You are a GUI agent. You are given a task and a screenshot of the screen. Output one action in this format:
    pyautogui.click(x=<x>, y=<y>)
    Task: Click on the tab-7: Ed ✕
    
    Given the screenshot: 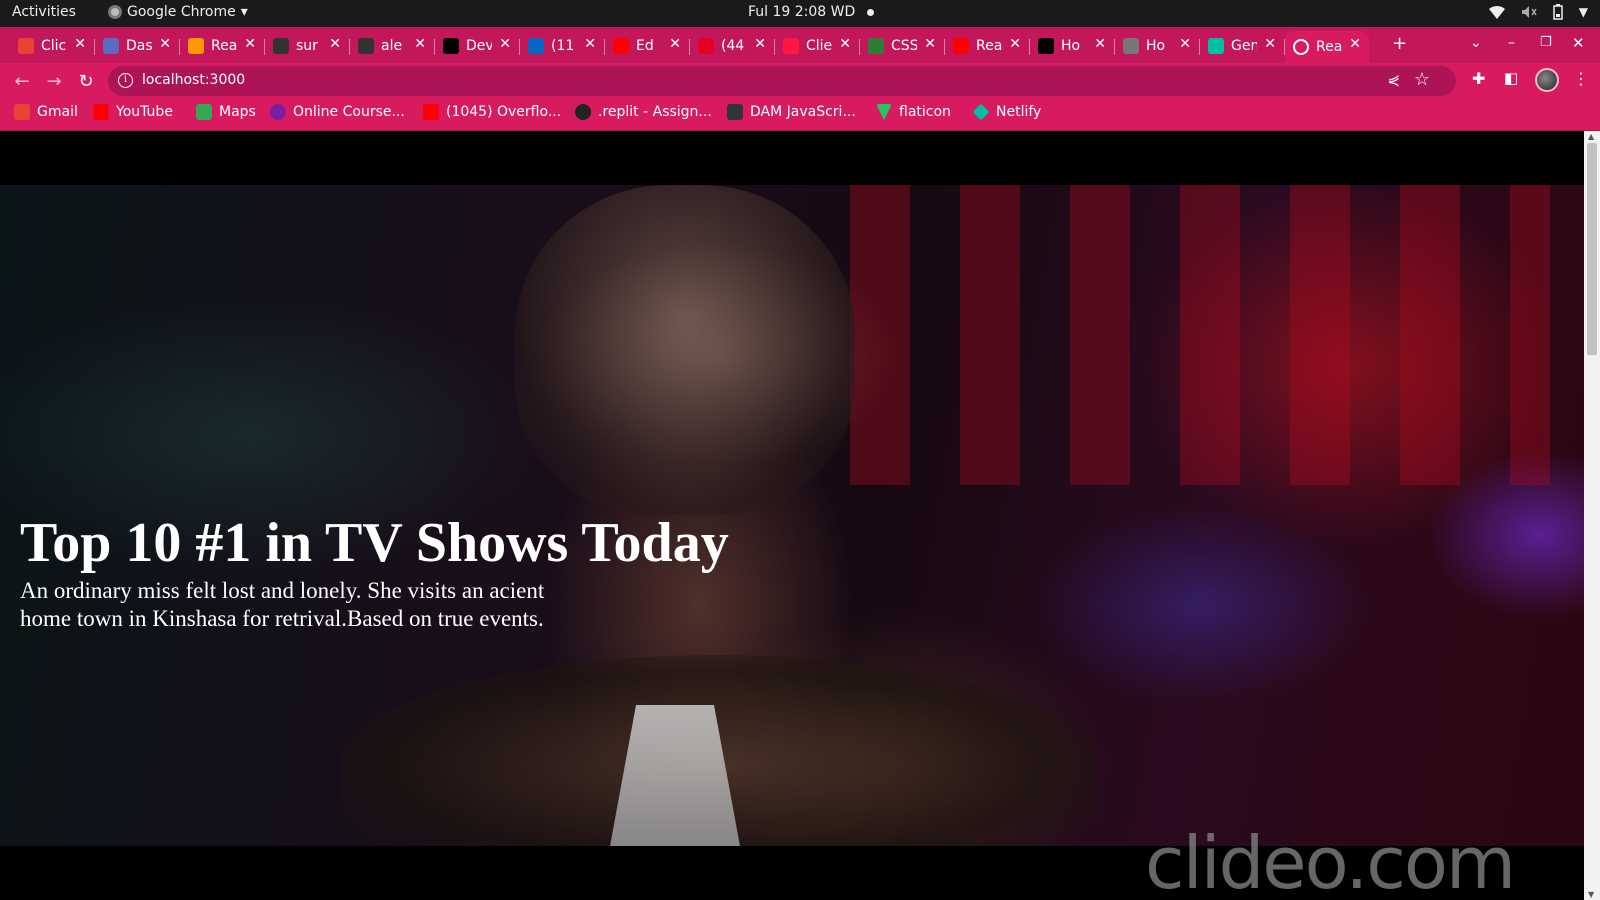 What is the action you would take?
    pyautogui.click(x=647, y=46)
    